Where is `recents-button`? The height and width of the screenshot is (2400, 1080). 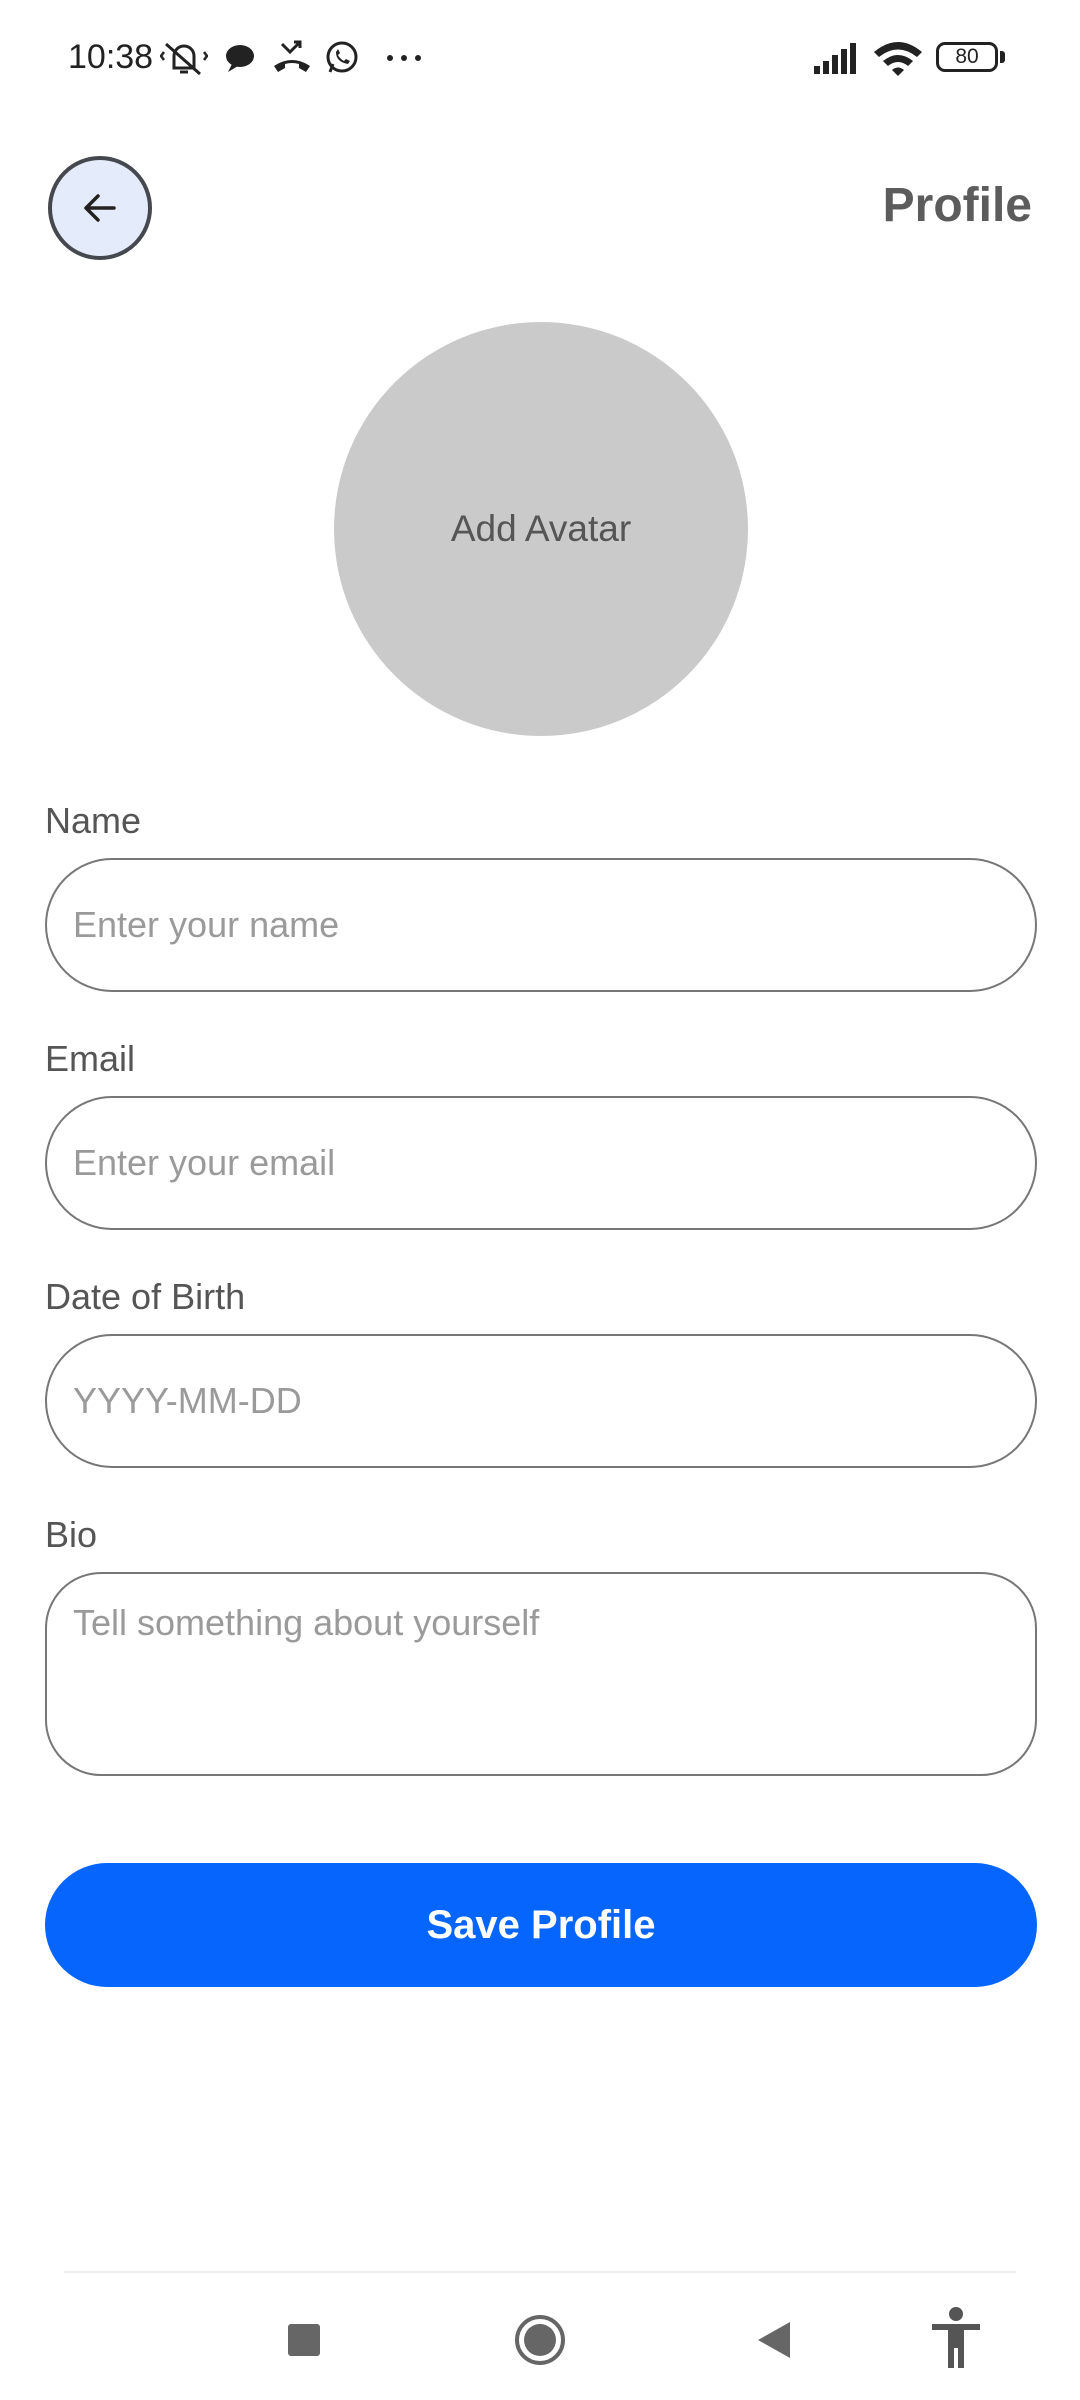
recents-button is located at coordinates (304, 2340).